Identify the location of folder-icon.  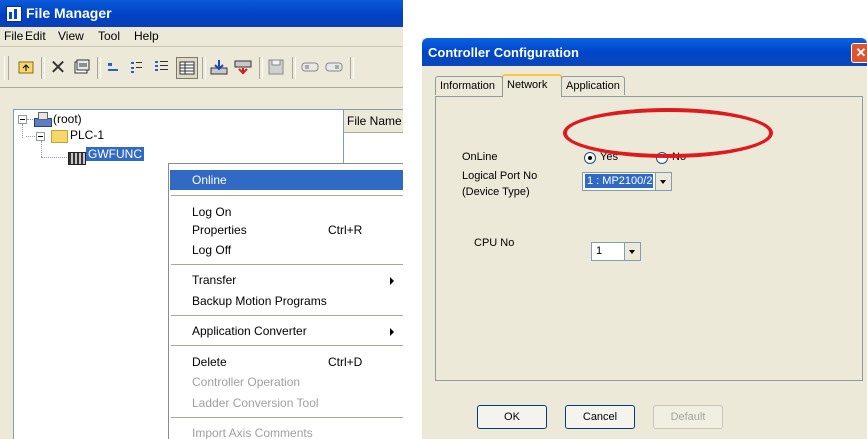
(59, 136).